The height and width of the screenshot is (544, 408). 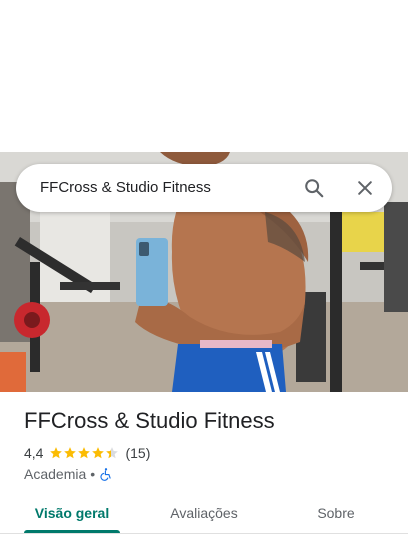 I want to click on rating-row: 4,4 (15), so click(x=87, y=453).